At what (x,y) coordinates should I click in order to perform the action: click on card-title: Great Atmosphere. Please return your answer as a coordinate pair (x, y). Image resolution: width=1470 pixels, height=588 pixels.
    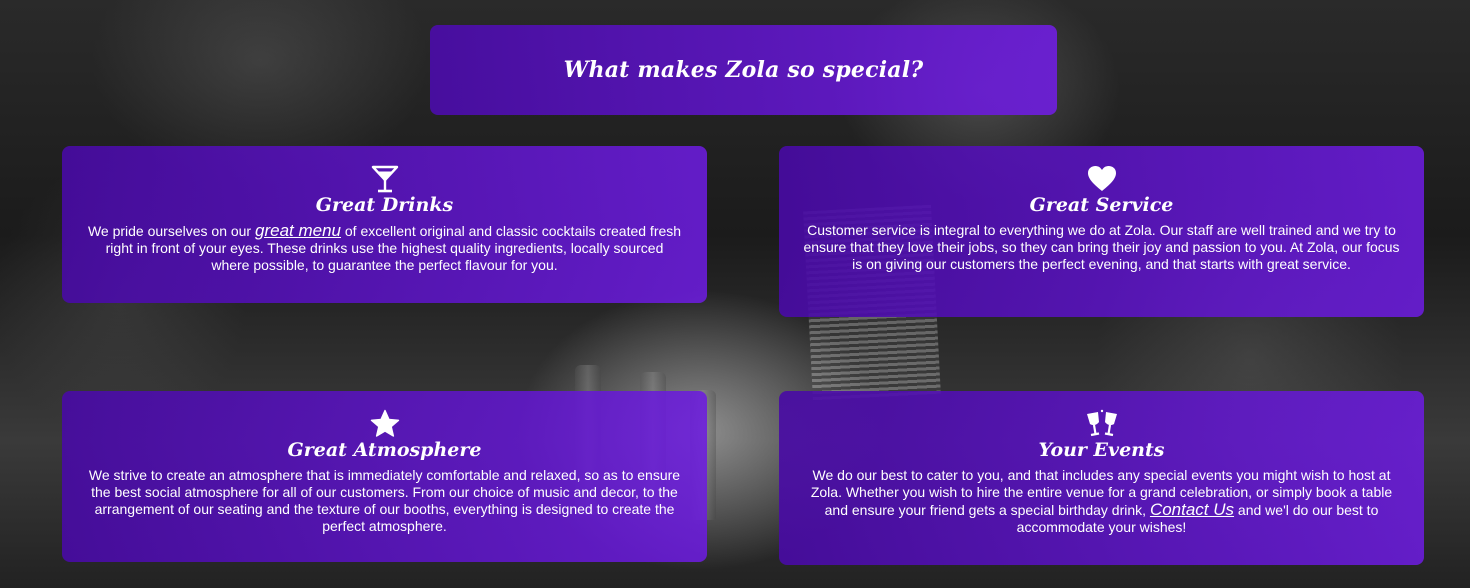
    Looking at the image, I should click on (384, 450).